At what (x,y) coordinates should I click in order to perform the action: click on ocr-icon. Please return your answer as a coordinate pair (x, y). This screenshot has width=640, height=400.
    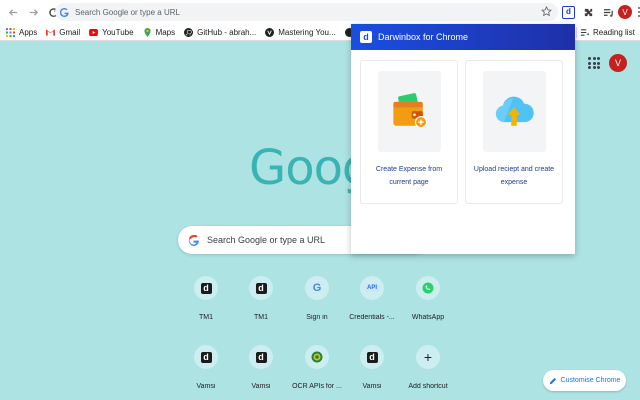
    Looking at the image, I should click on (317, 357).